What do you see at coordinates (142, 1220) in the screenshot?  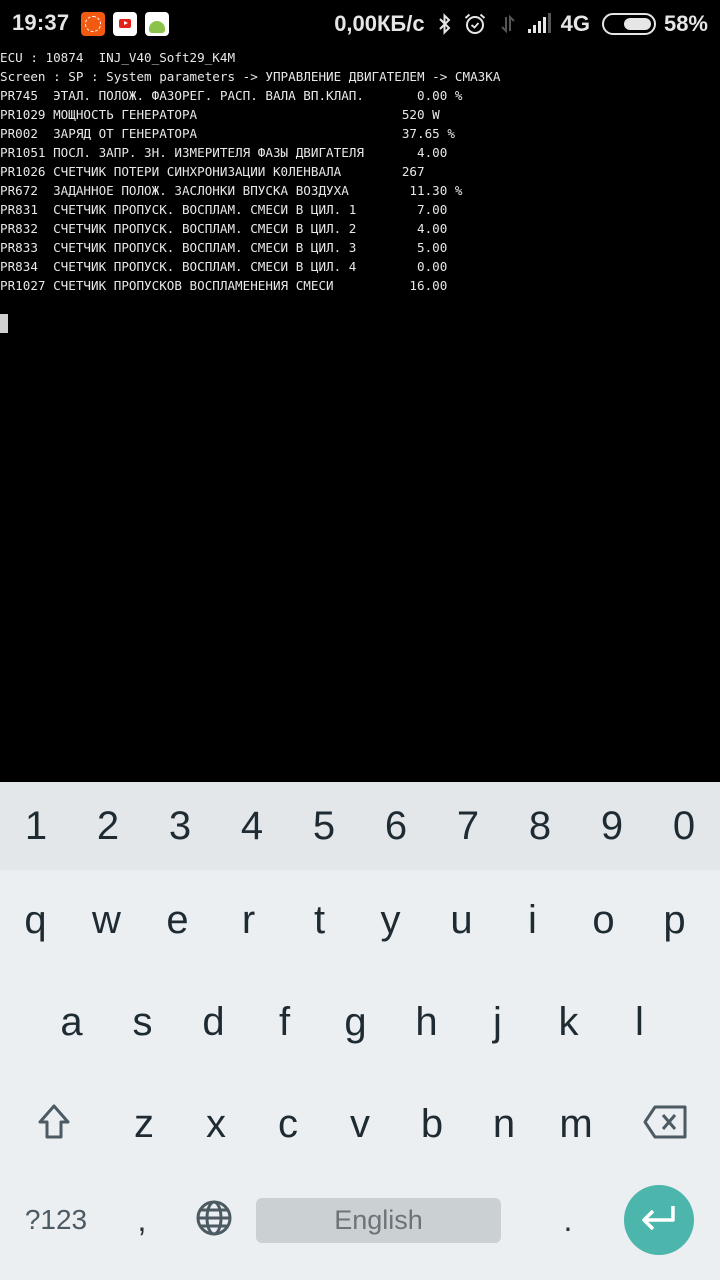 I see `comma-key: ,` at bounding box center [142, 1220].